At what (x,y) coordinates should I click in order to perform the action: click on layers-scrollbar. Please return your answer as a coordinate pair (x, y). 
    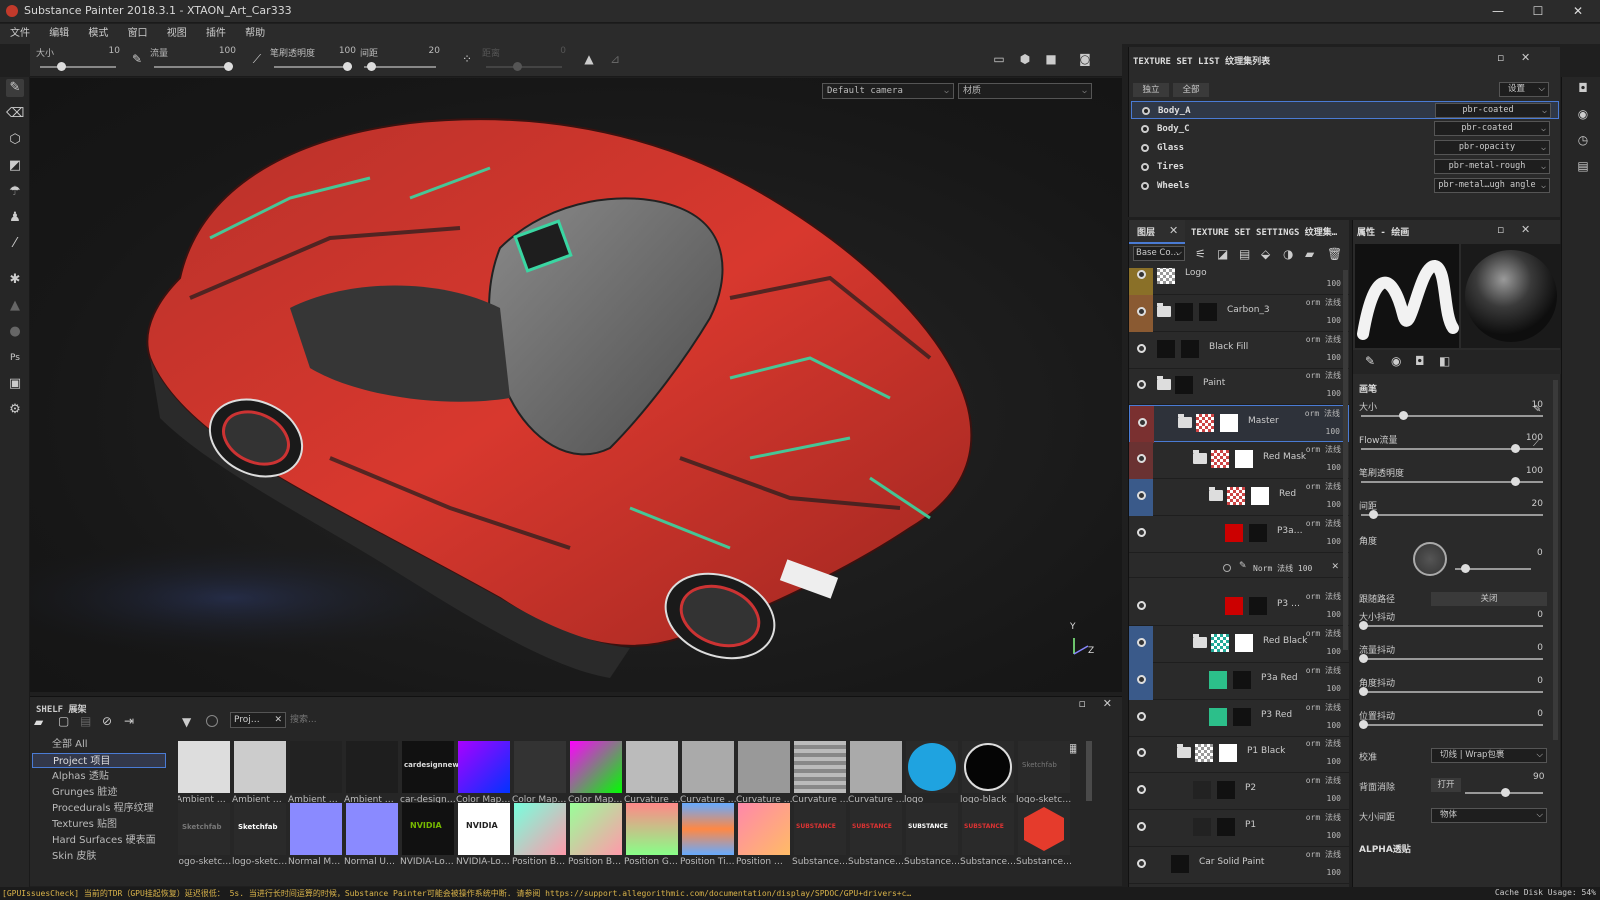
    Looking at the image, I should click on (1345, 460).